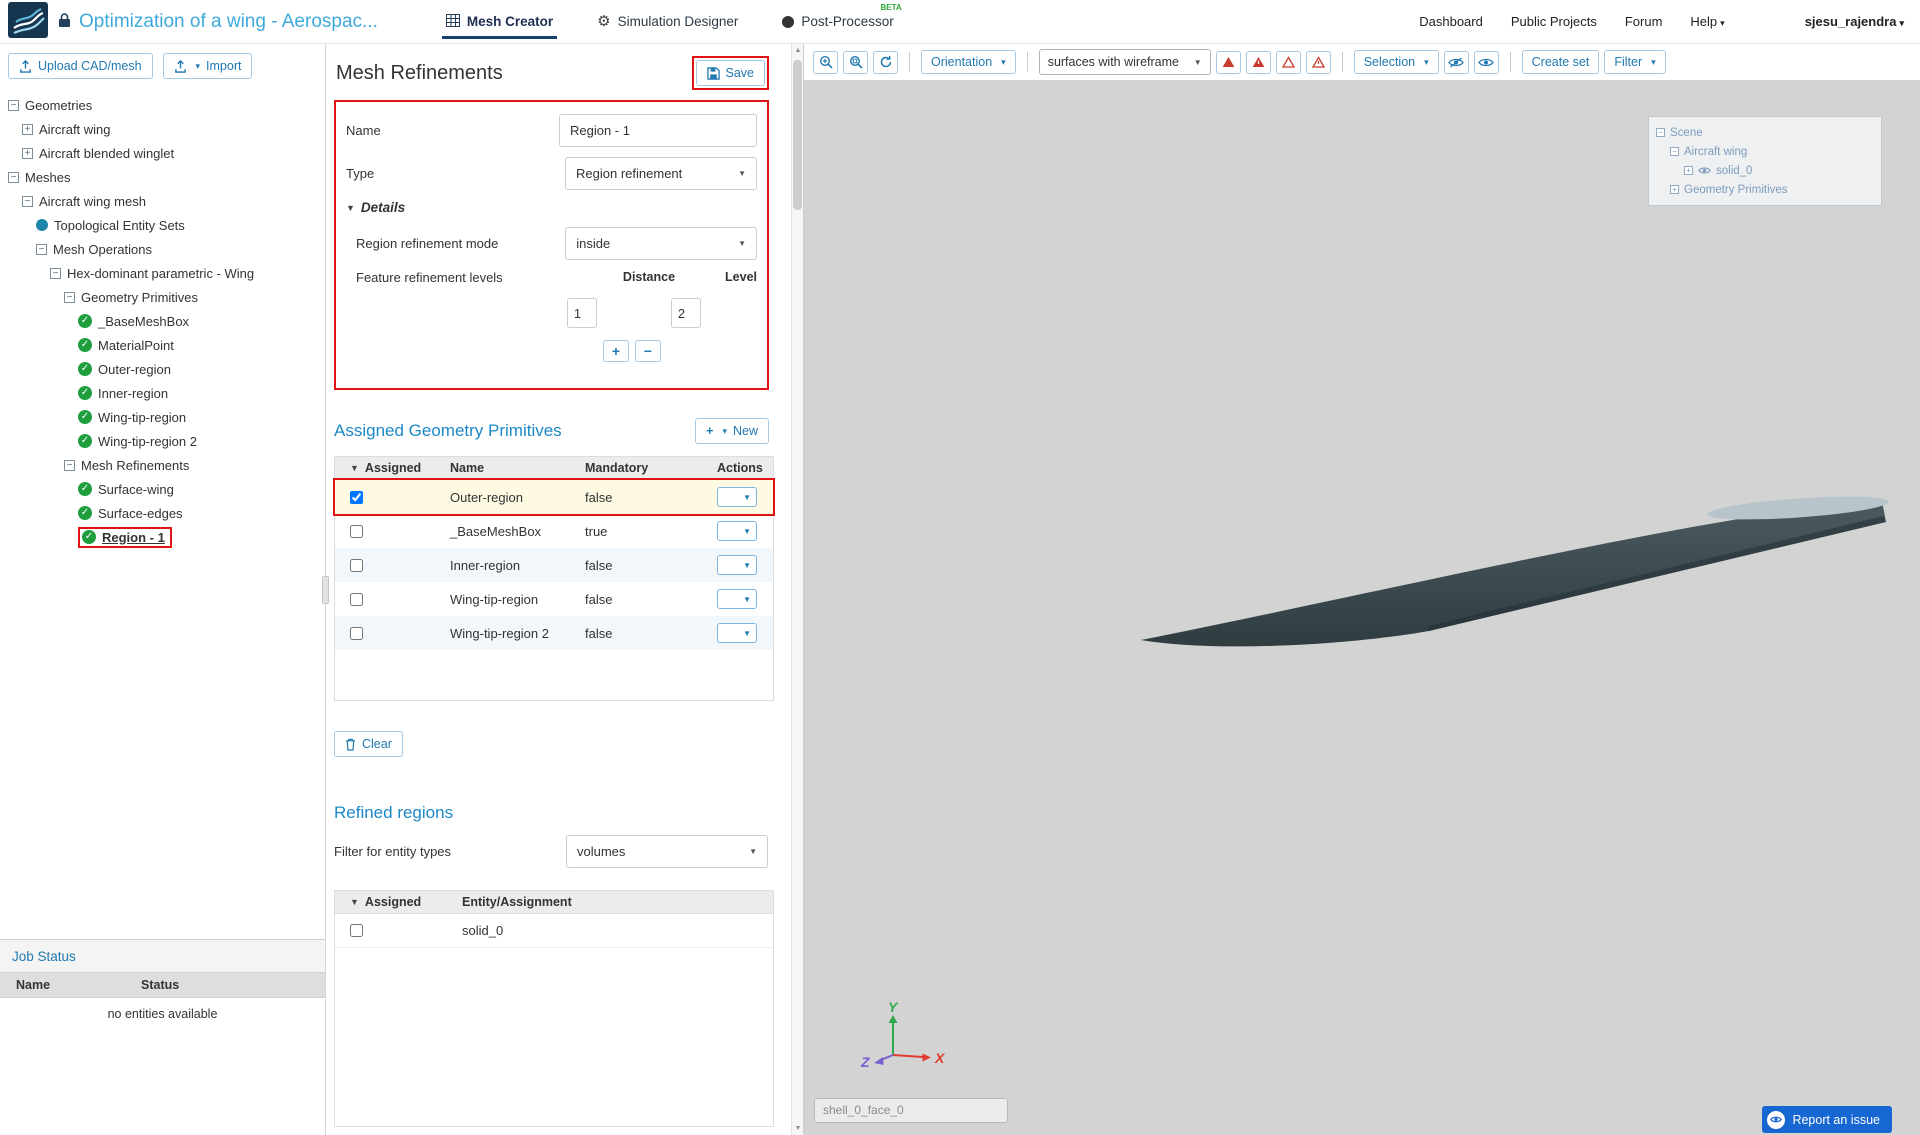  What do you see at coordinates (658, 130) in the screenshot?
I see `name-input` at bounding box center [658, 130].